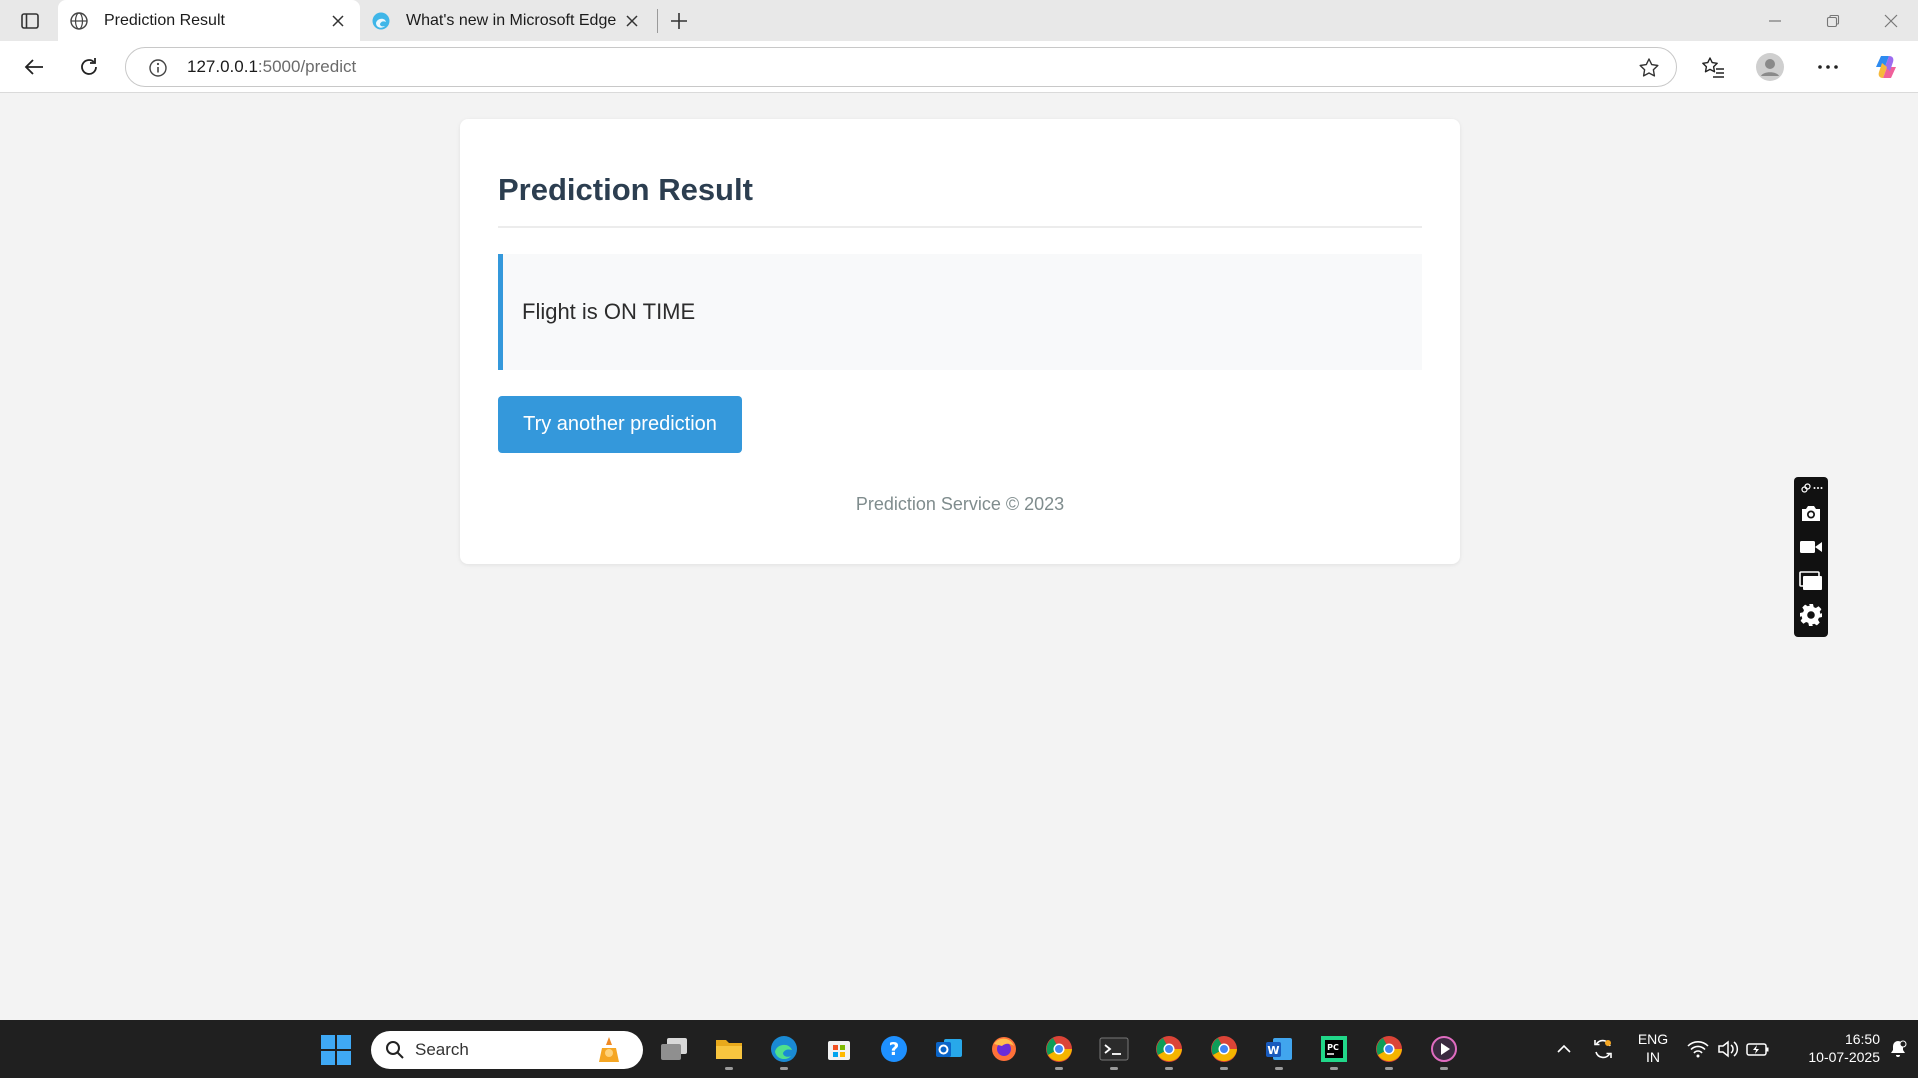 Image resolution: width=1918 pixels, height=1078 pixels. What do you see at coordinates (1114, 1050) in the screenshot?
I see `taskbar-terminal` at bounding box center [1114, 1050].